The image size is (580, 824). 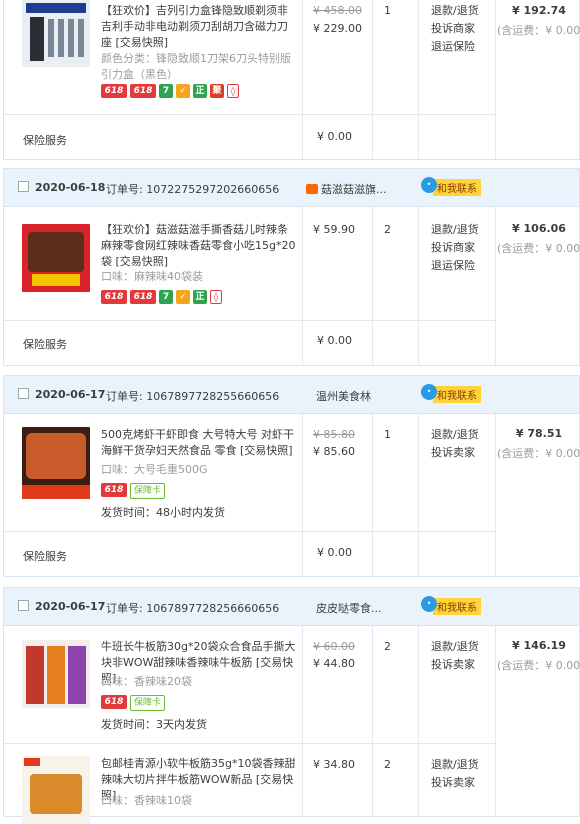 I want to click on service-tags: 618 618 7 ✓ 正 ◊, so click(x=163, y=298).